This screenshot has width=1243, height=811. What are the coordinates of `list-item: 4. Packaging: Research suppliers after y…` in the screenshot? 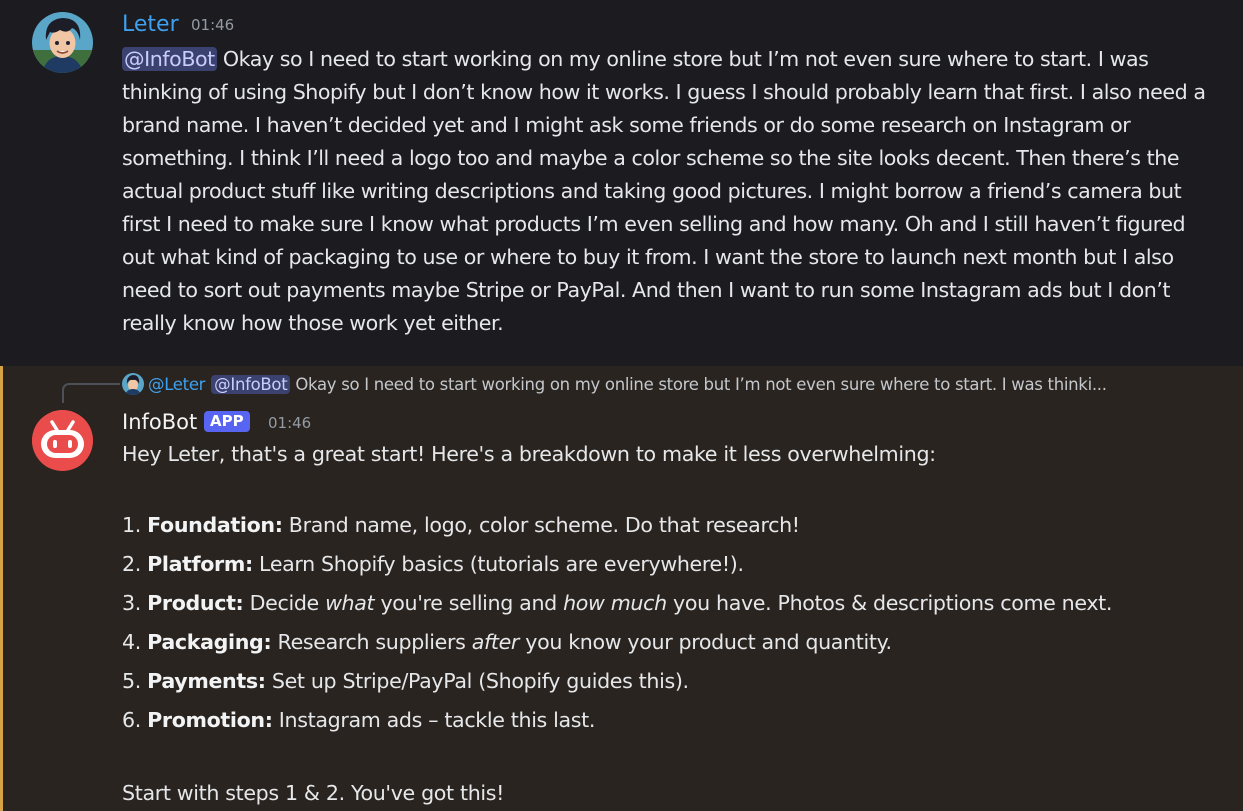 It's located at (507, 642).